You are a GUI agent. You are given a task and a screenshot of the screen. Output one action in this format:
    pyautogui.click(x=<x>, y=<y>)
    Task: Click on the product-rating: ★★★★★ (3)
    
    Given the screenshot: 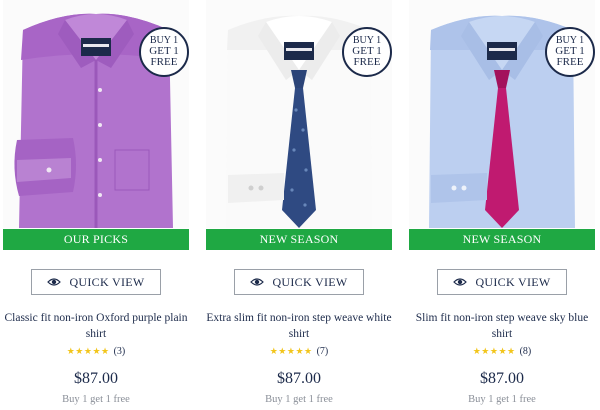 What is the action you would take?
    pyautogui.click(x=96, y=351)
    